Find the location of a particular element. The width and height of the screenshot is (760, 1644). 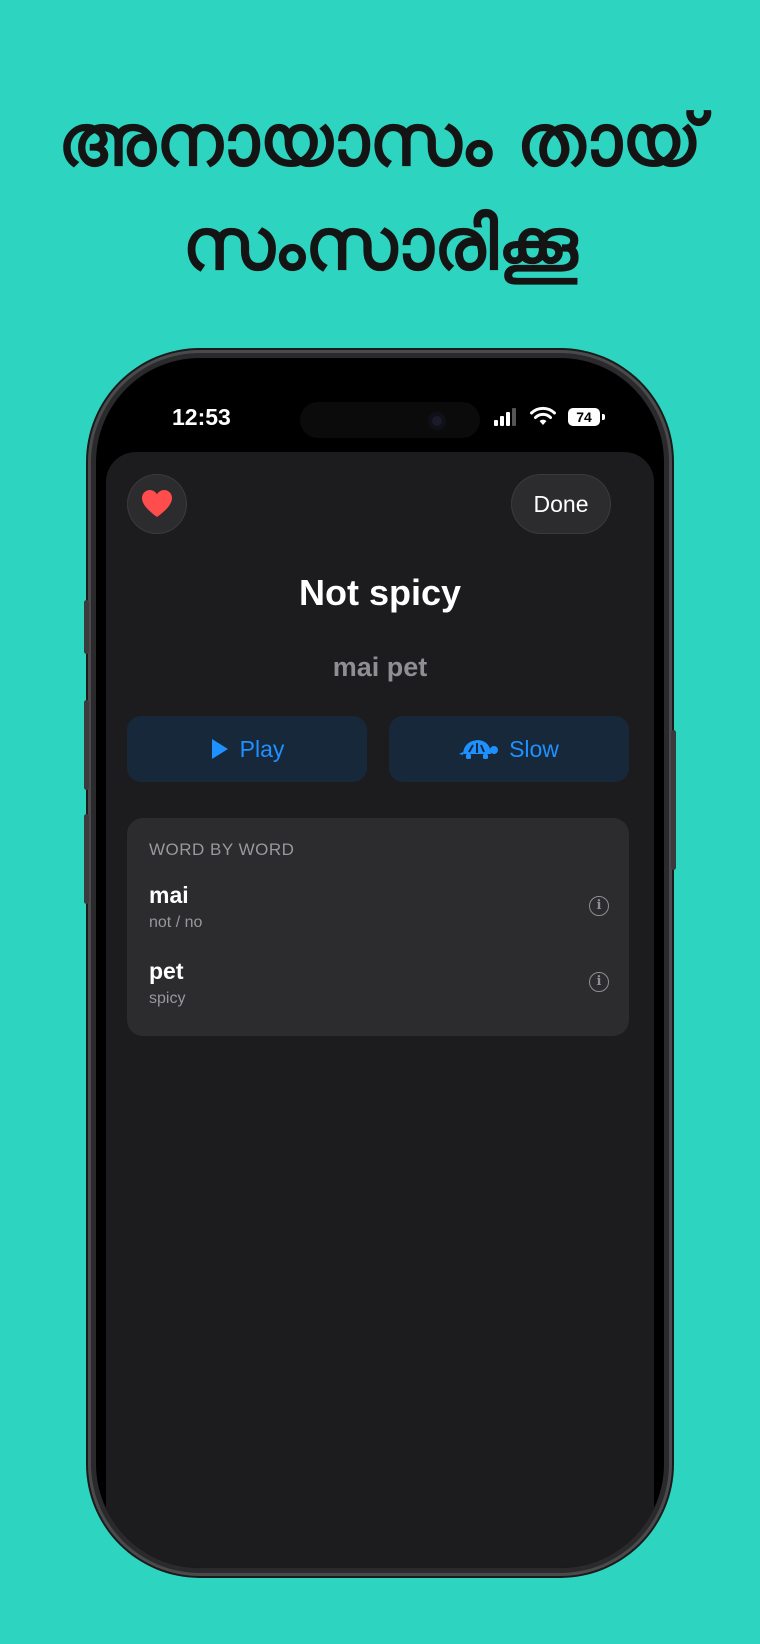

phrase-transliteration: mai pet is located at coordinates (380, 667).